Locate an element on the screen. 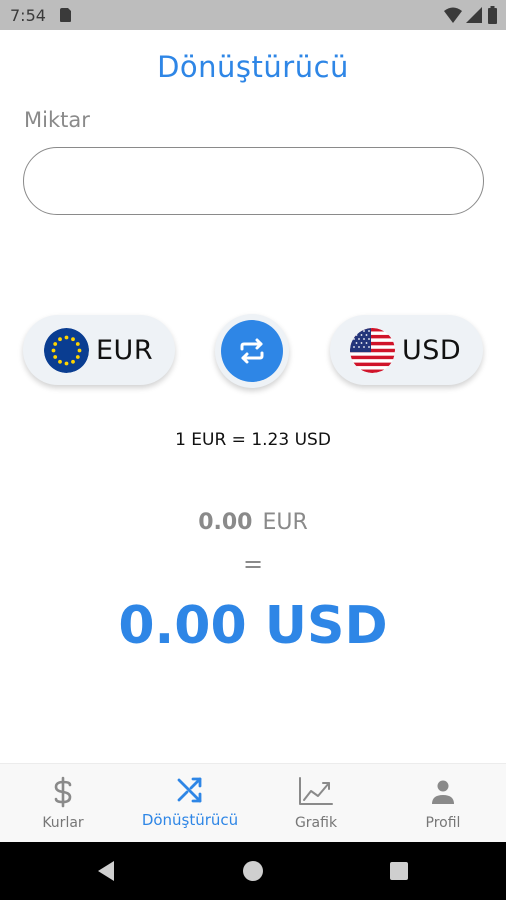  swap-button is located at coordinates (252, 351).